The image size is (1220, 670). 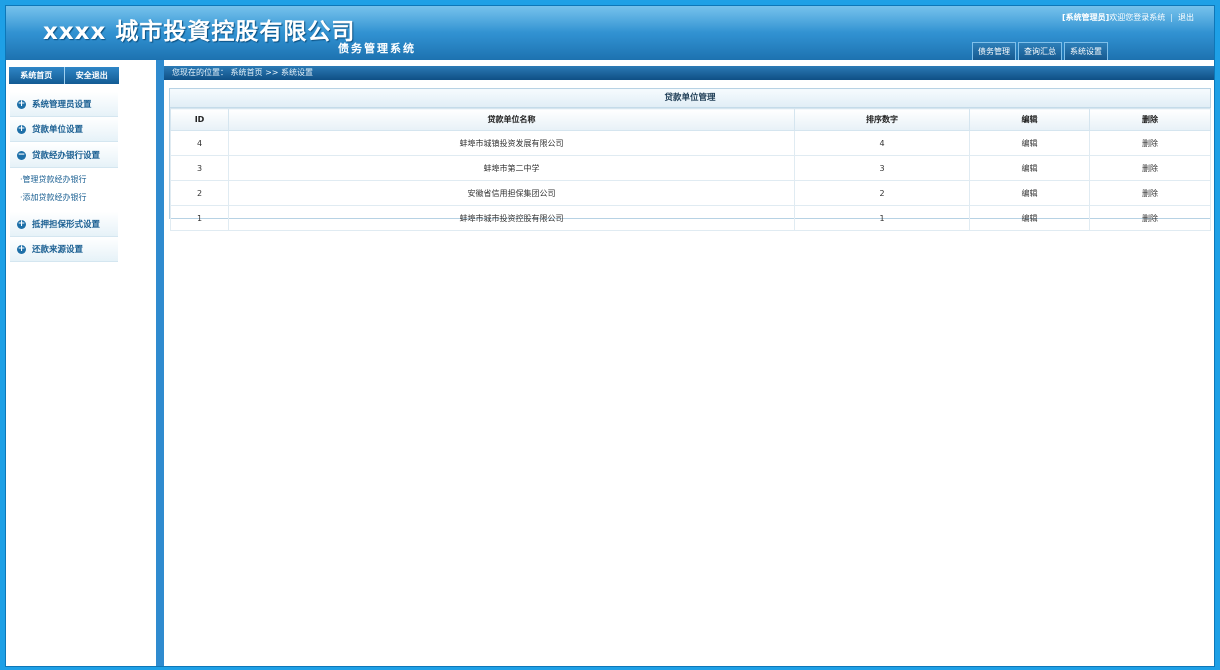 I want to click on cell-name: 蚌埠市第二中学, so click(x=511, y=168).